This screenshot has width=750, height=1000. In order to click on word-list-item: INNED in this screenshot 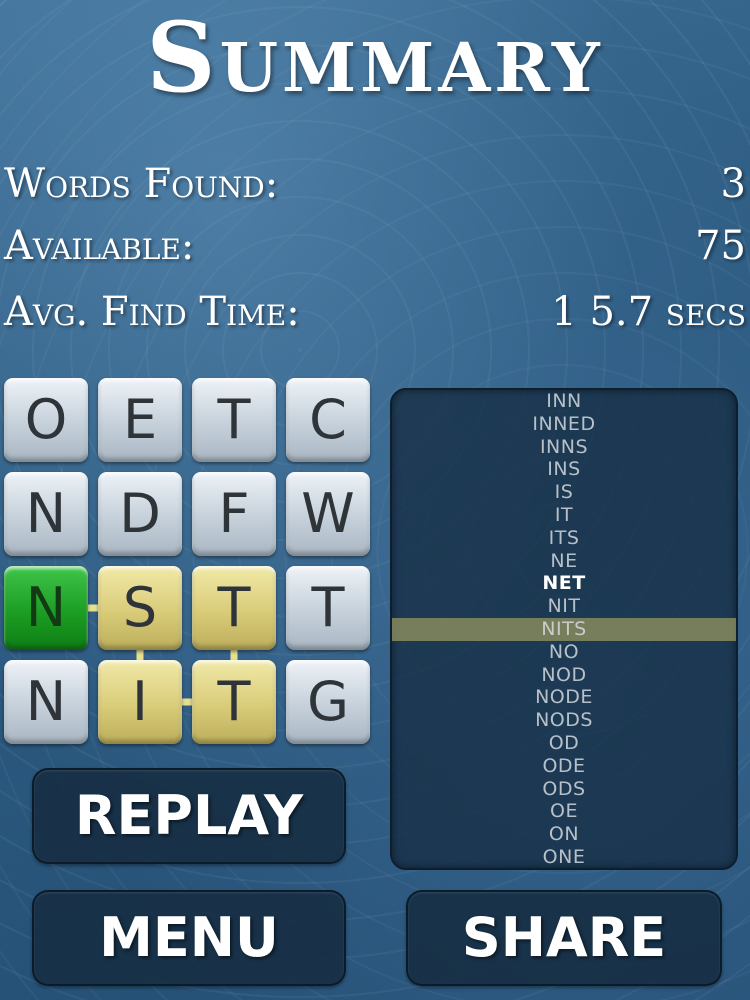, I will do `click(564, 423)`.